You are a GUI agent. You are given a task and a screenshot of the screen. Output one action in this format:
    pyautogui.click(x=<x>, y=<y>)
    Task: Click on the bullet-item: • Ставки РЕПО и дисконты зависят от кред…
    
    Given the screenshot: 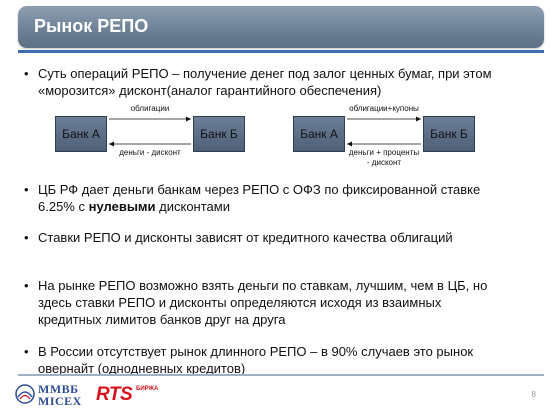 What is the action you would take?
    pyautogui.click(x=266, y=237)
    